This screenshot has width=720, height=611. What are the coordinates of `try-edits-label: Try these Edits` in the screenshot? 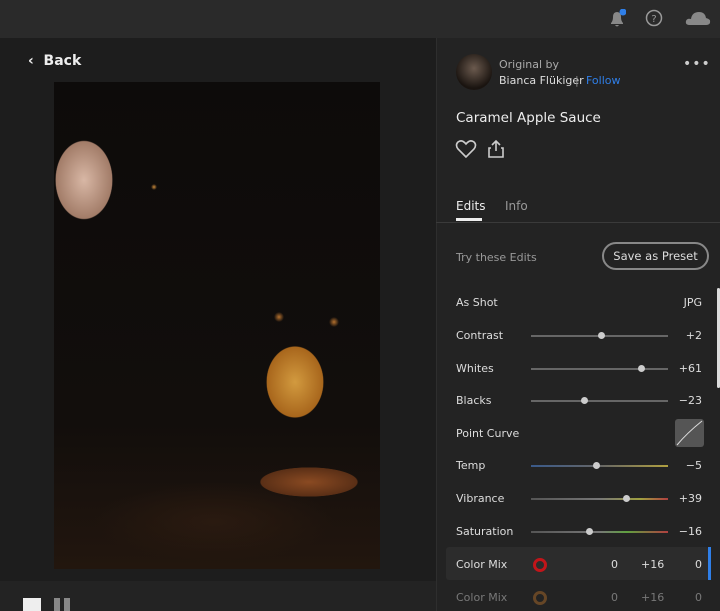 It's located at (496, 257).